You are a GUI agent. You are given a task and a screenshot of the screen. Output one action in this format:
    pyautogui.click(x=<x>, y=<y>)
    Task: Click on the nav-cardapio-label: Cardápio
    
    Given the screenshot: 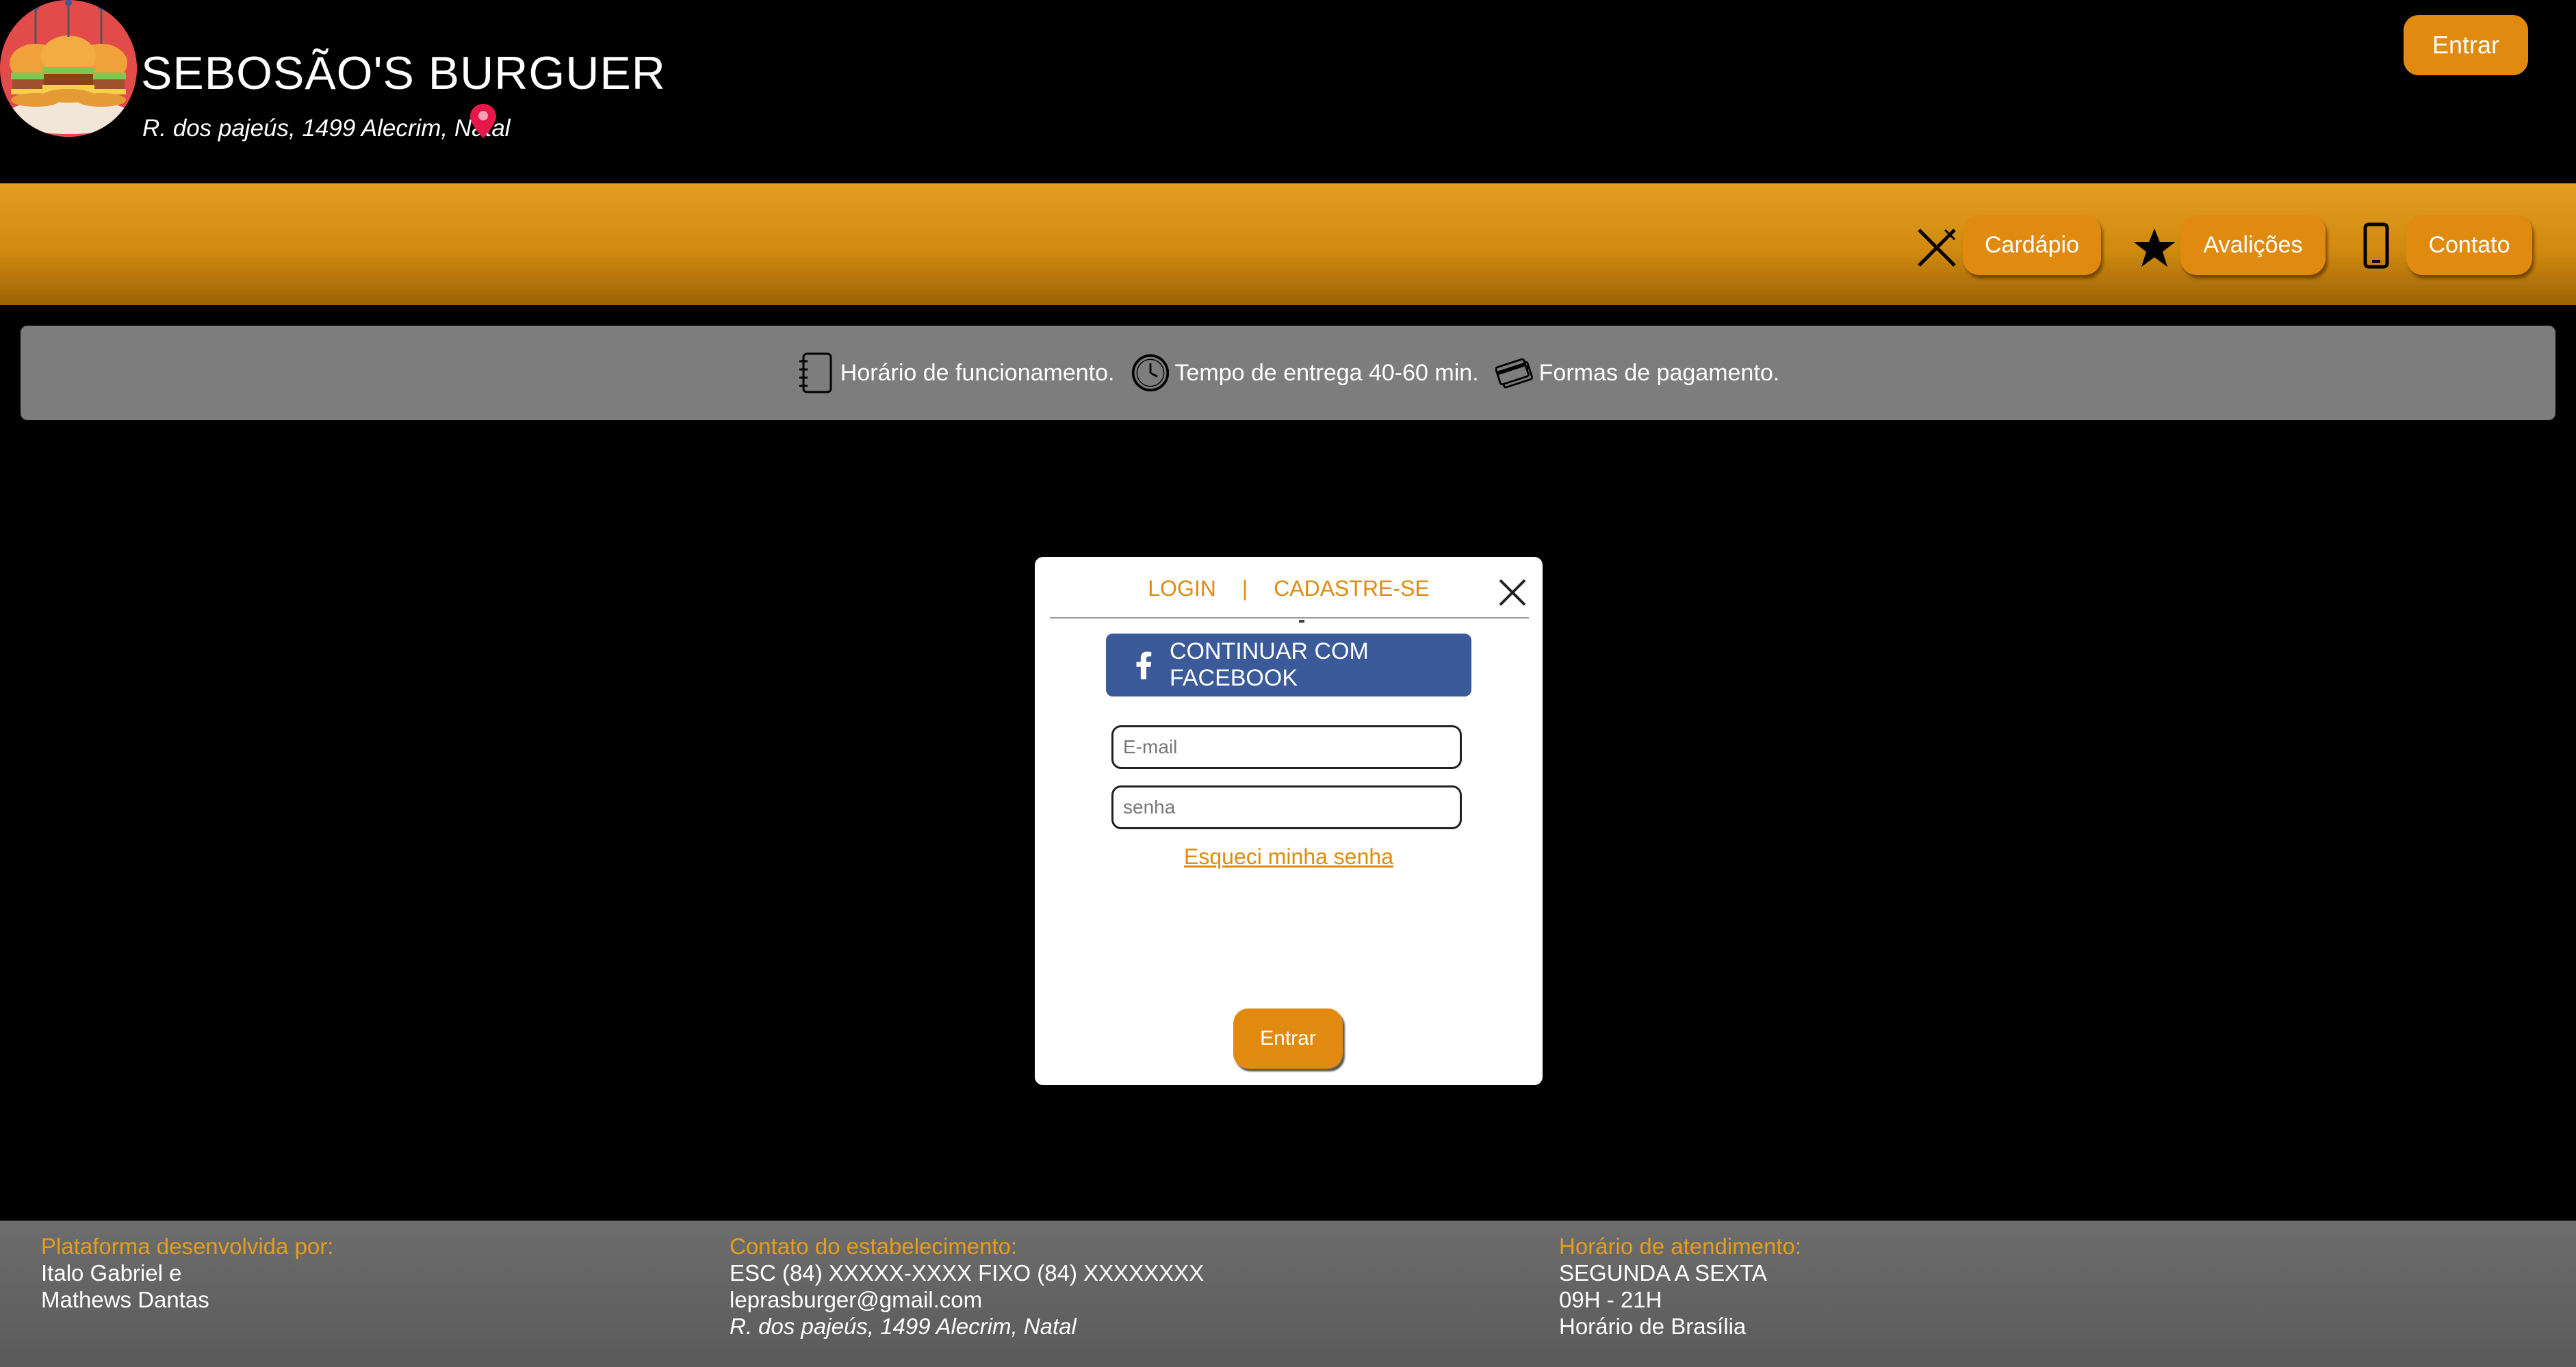 What is the action you would take?
    pyautogui.click(x=2032, y=244)
    